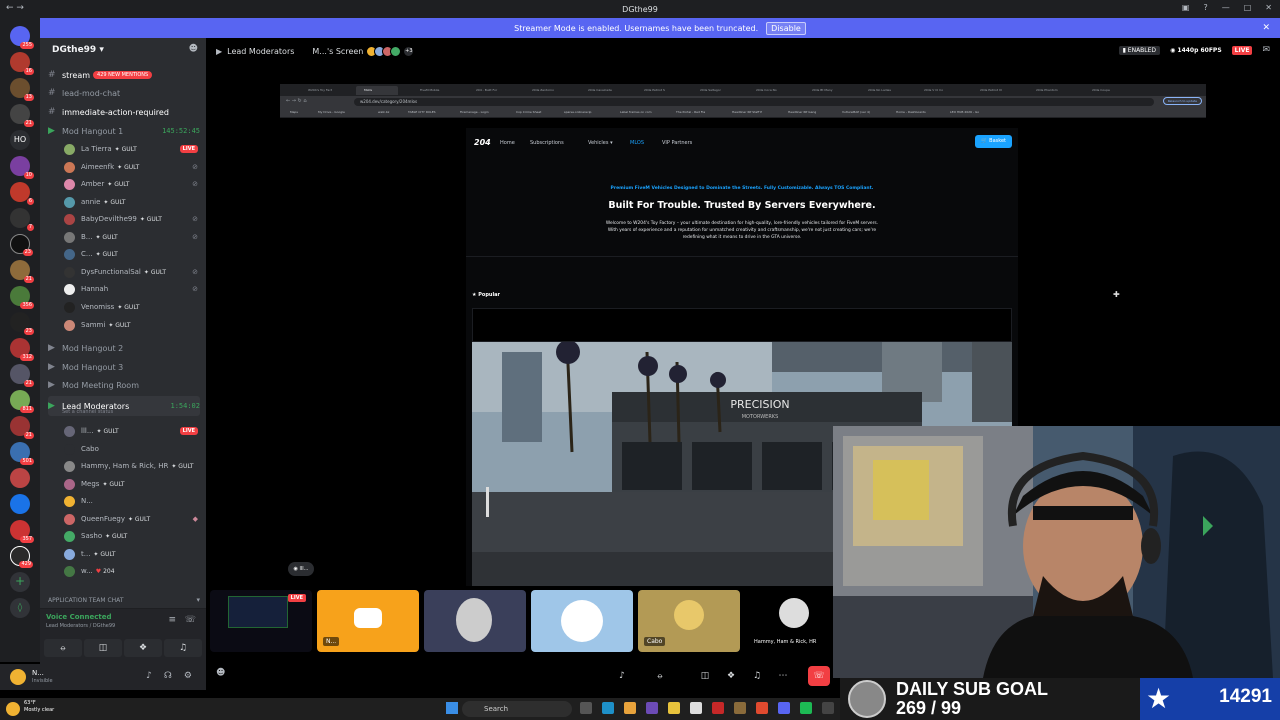  I want to click on soundboard-icon: ♫, so click(757, 676).